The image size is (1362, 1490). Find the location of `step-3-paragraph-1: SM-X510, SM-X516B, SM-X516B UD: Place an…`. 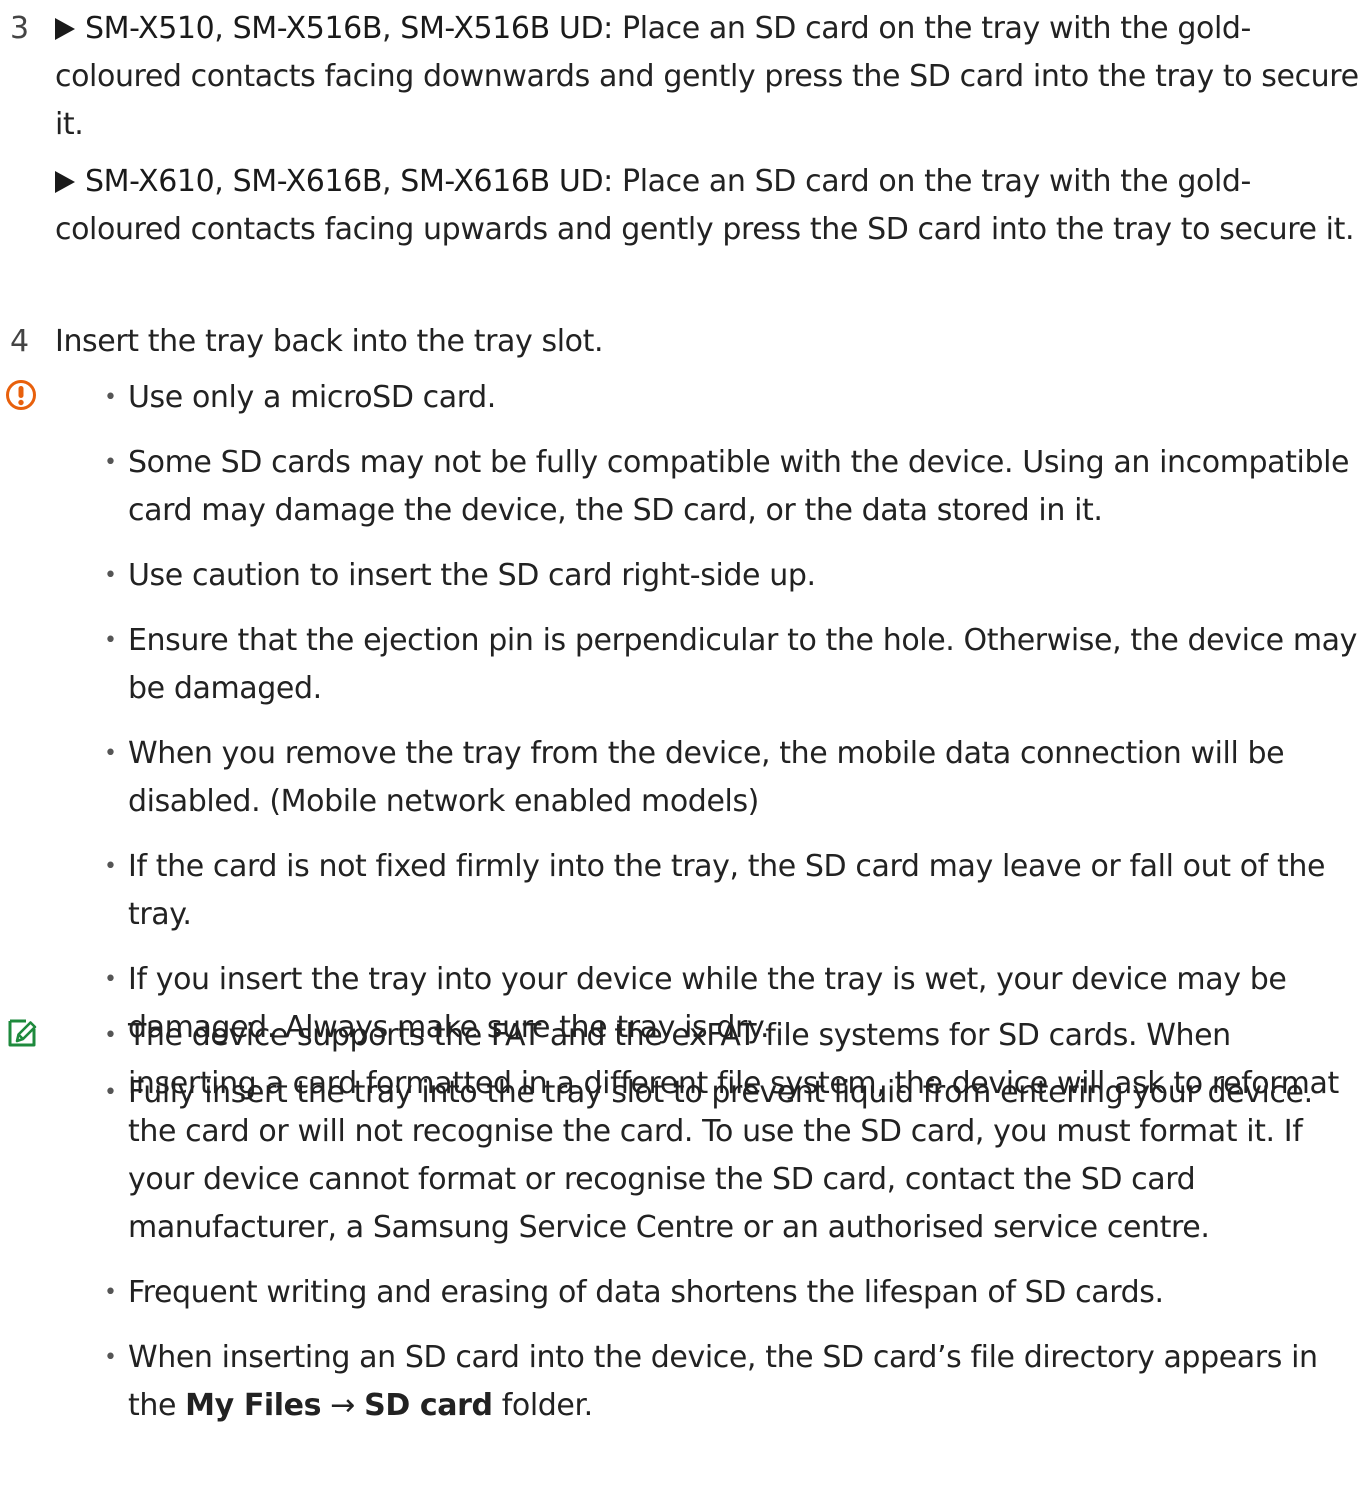

step-3-paragraph-1: SM-X510, SM-X516B, SM-X516B UD: Place an… is located at coordinates (707, 76).